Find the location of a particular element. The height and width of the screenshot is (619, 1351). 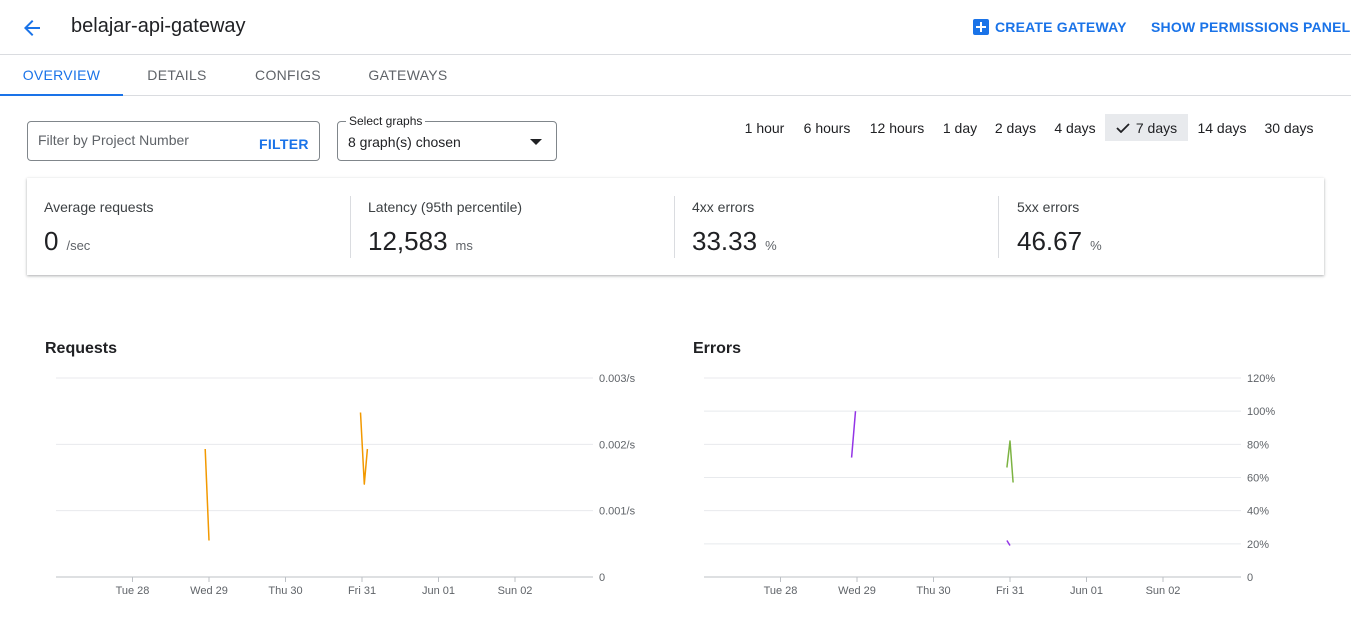

select-graphs-value: 8 graph(s) chosen is located at coordinates (404, 142).